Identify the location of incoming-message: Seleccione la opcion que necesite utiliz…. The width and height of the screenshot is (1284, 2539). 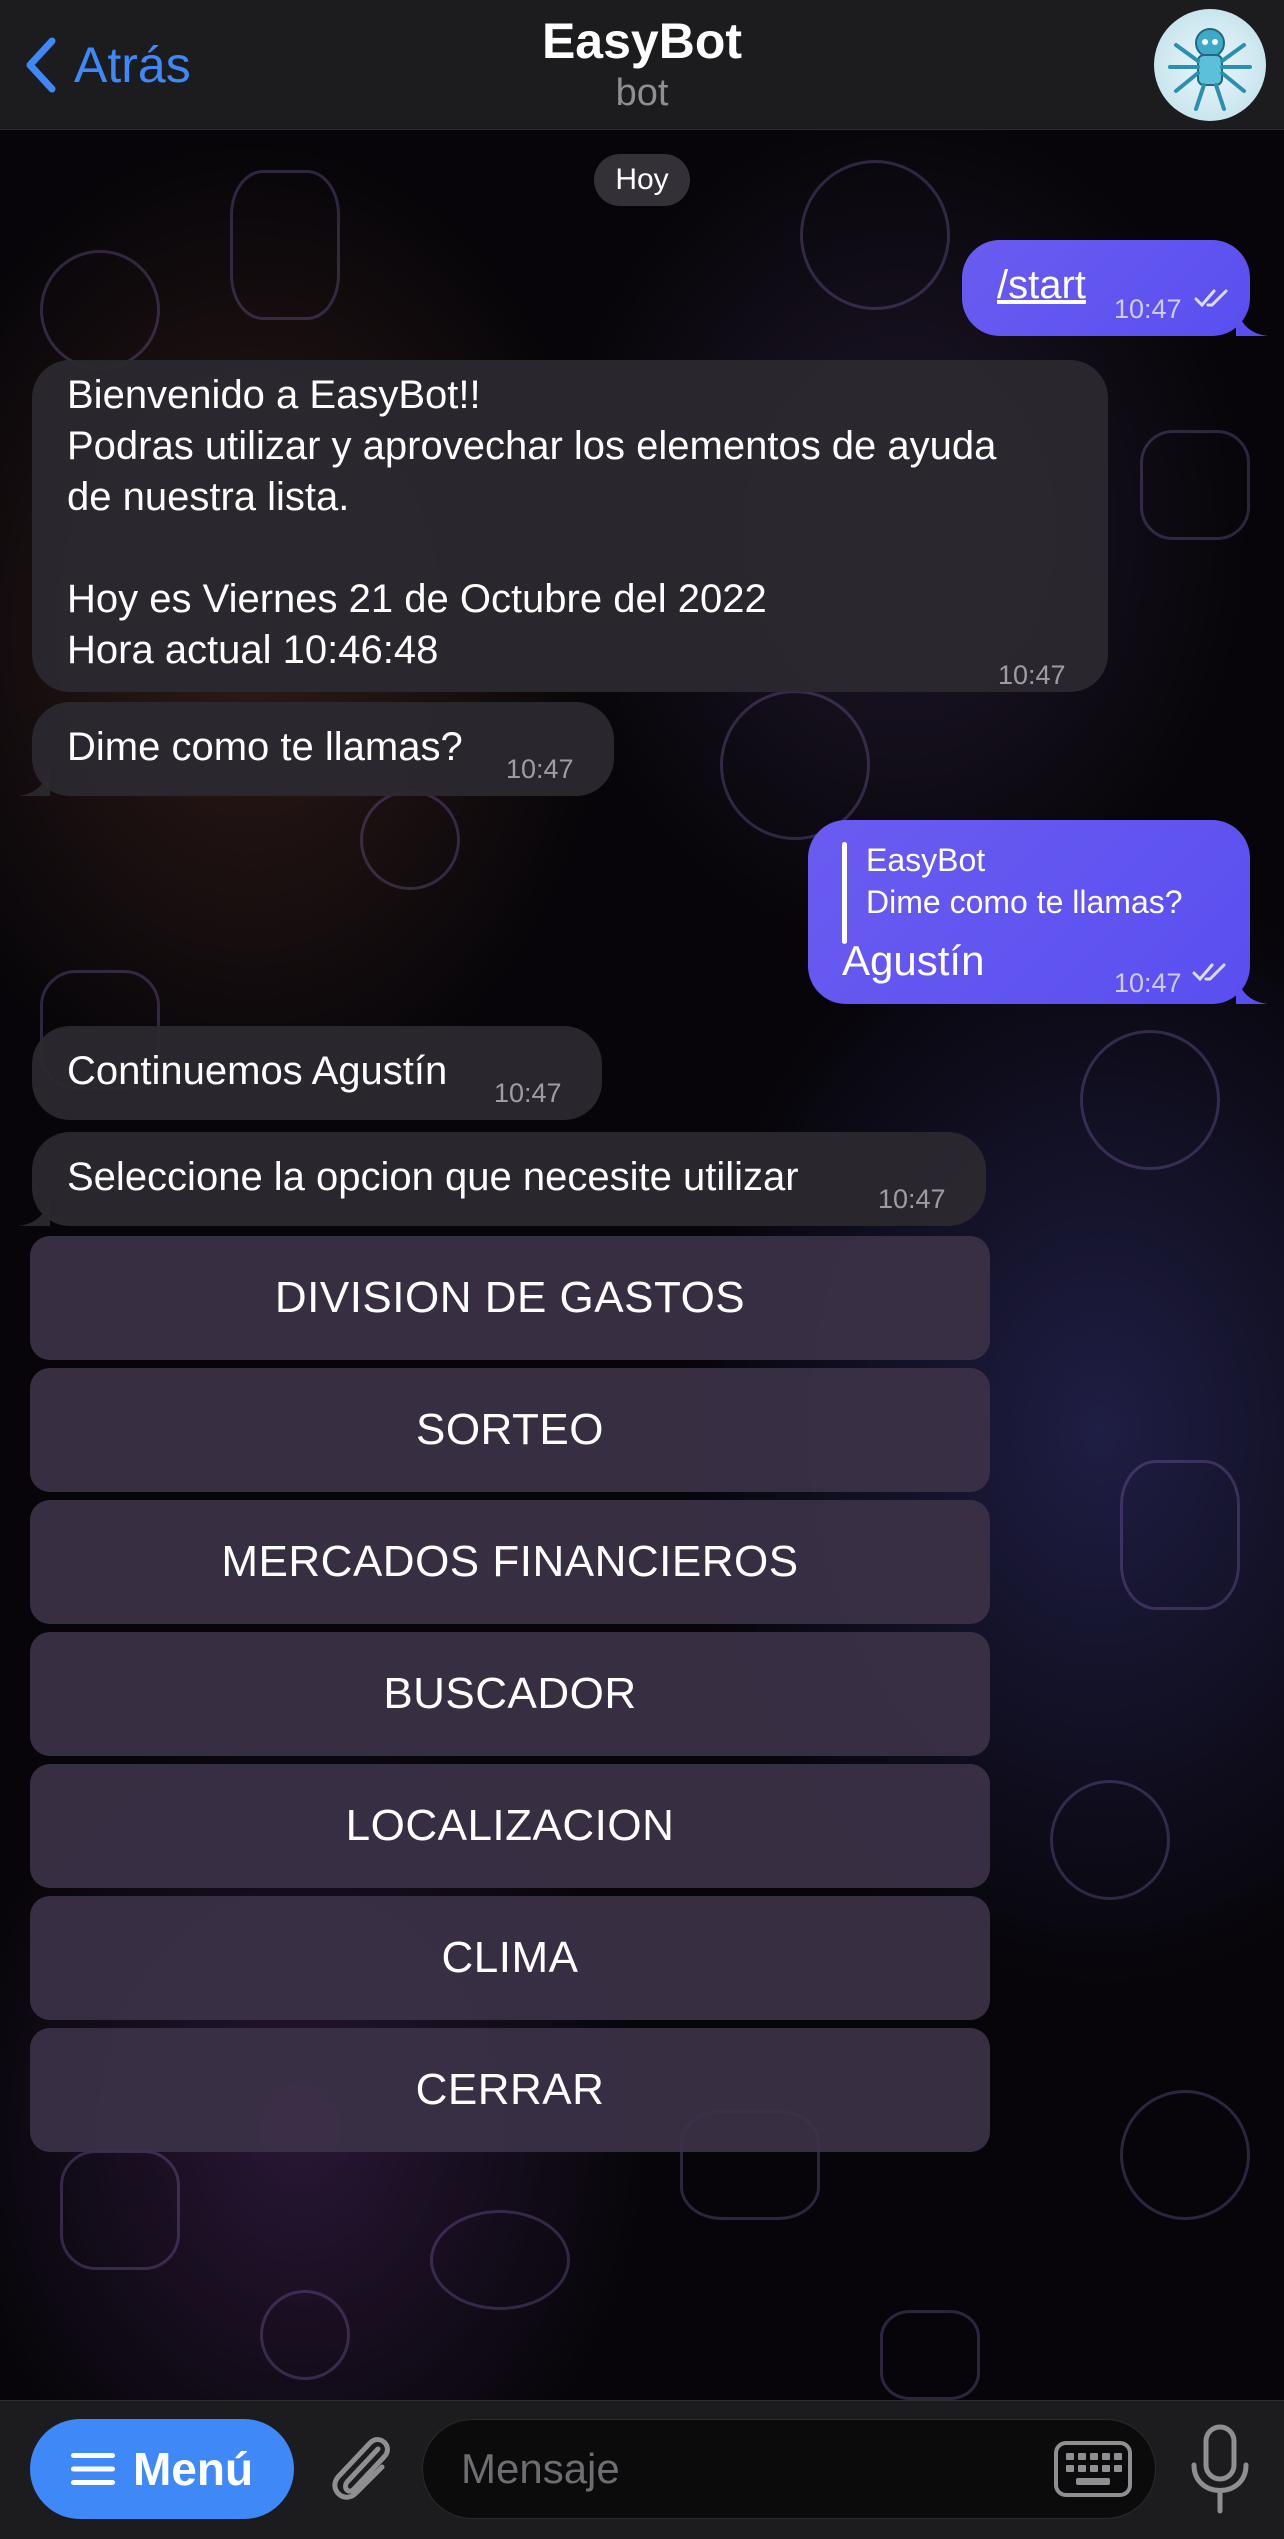
(509, 1179).